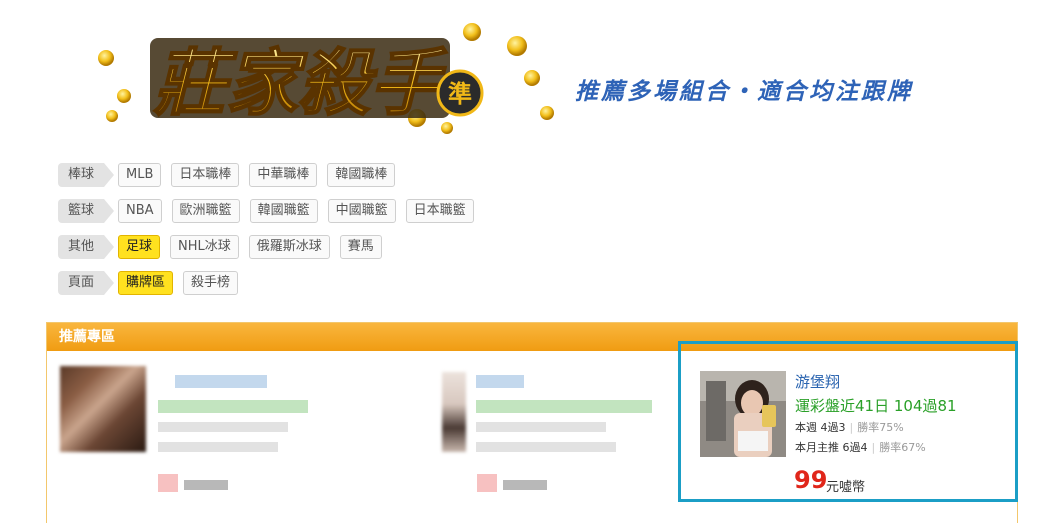  What do you see at coordinates (146, 283) in the screenshot?
I see `filter-chip-purchase-area: 購牌區` at bounding box center [146, 283].